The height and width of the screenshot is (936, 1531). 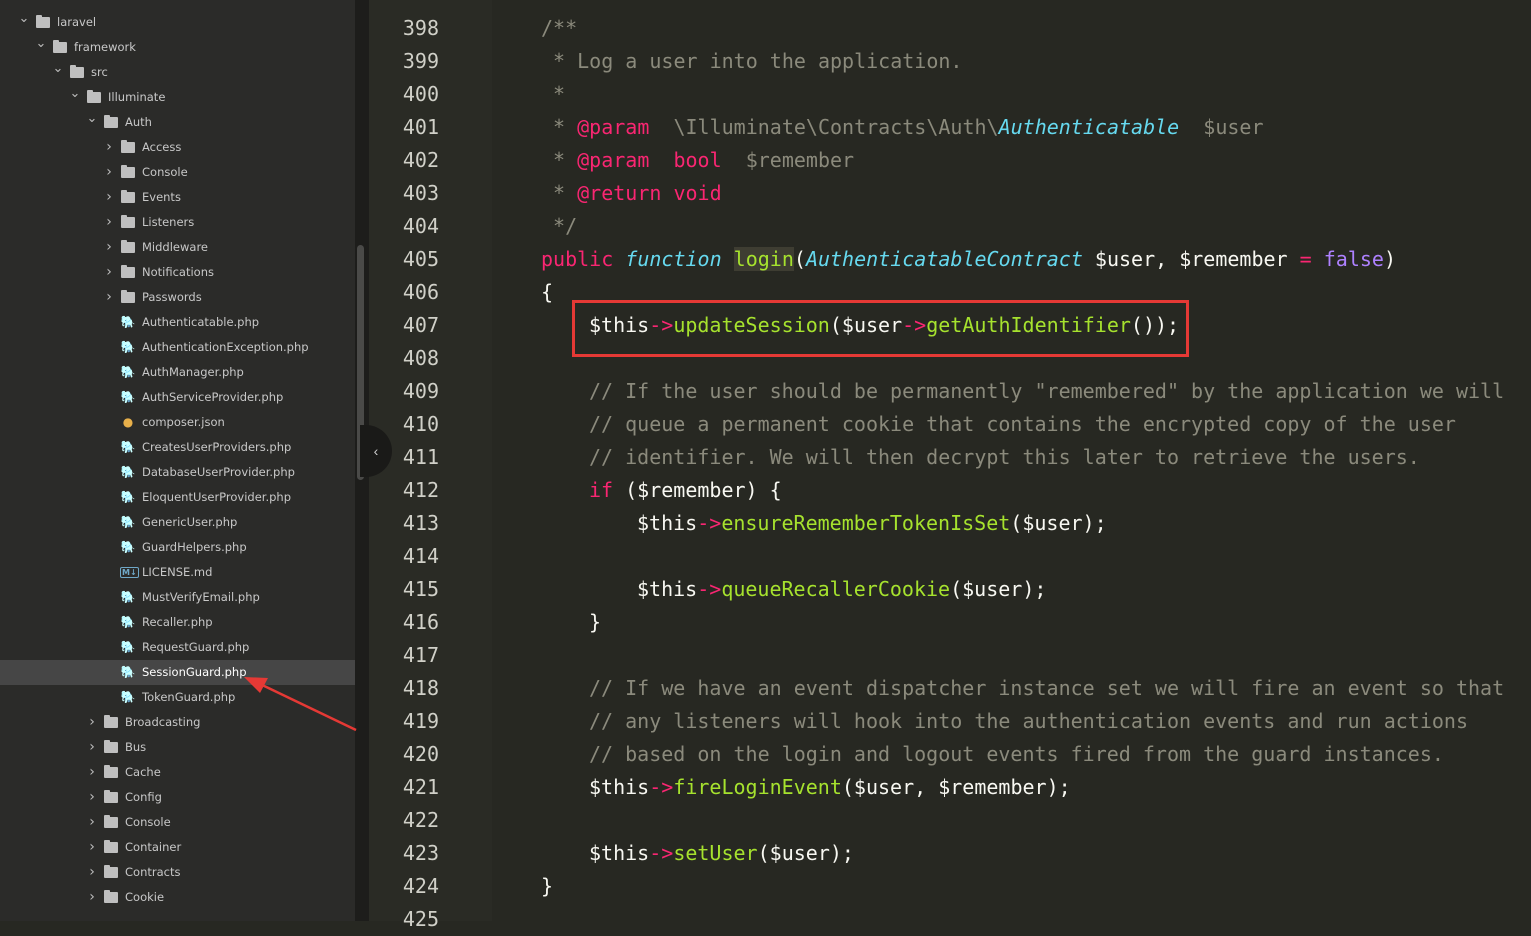 What do you see at coordinates (177, 322) in the screenshot?
I see `tree-file: 🐘 Authenticatable.php` at bounding box center [177, 322].